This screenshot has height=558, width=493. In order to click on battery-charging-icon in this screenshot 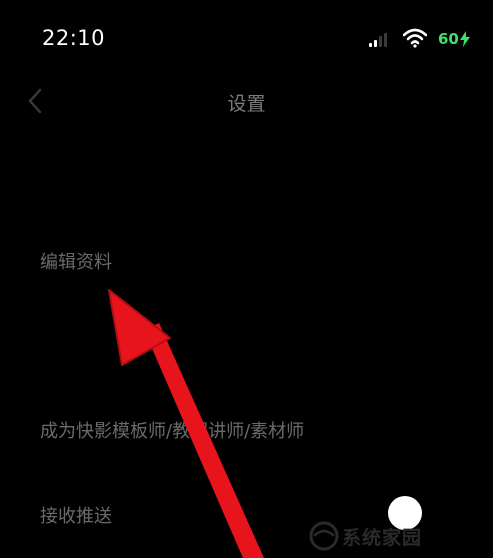, I will do `click(464, 39)`.